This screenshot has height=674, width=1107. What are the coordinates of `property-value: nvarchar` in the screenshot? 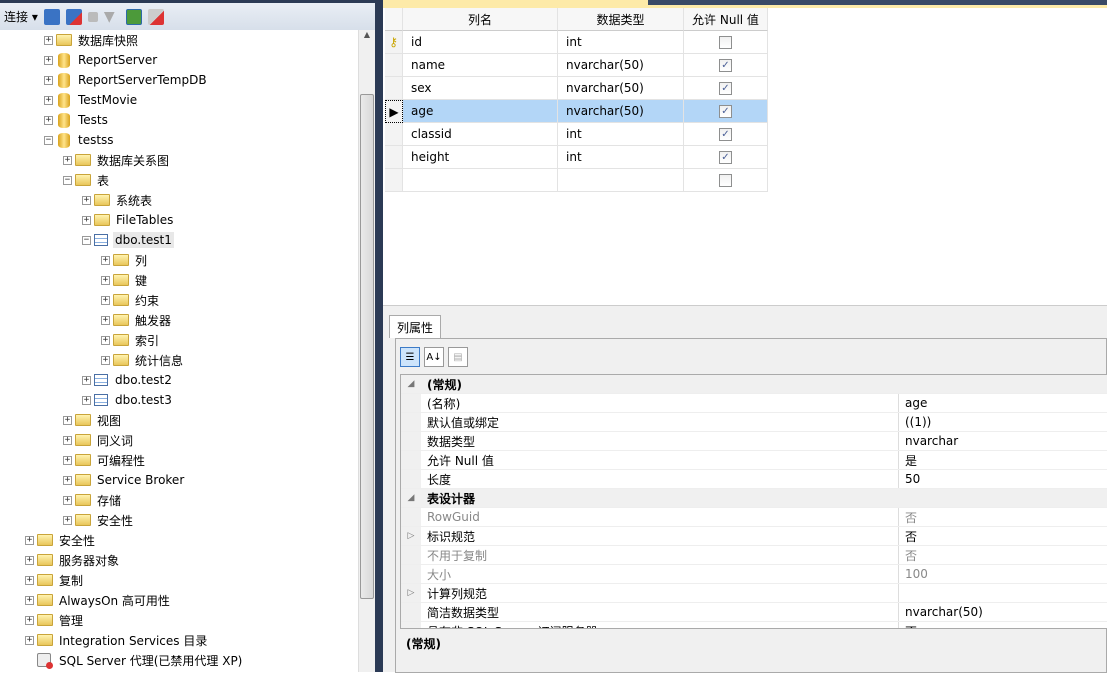 It's located at (1003, 441).